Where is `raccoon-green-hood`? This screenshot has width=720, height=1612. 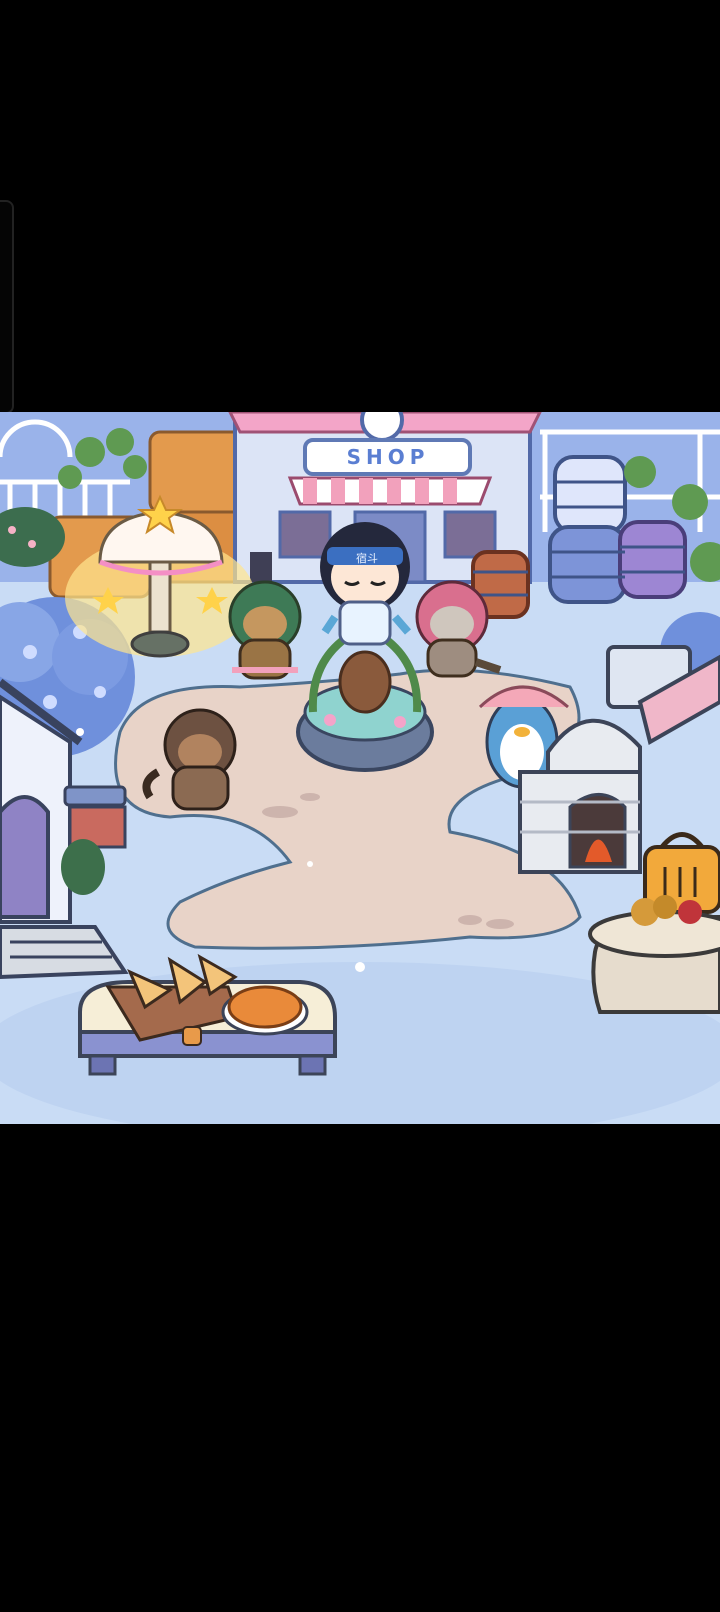
raccoon-green-hood is located at coordinates (265, 630).